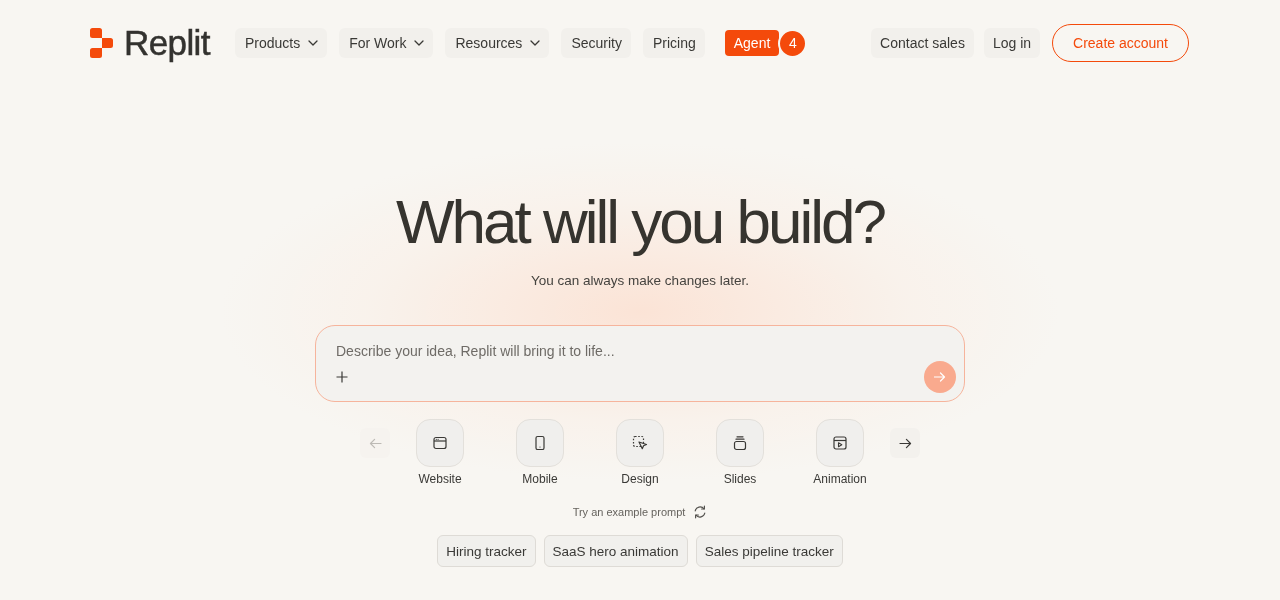 This screenshot has width=1280, height=600. What do you see at coordinates (769, 551) in the screenshot?
I see `example-prompt-chip: Sales pipeline tracker` at bounding box center [769, 551].